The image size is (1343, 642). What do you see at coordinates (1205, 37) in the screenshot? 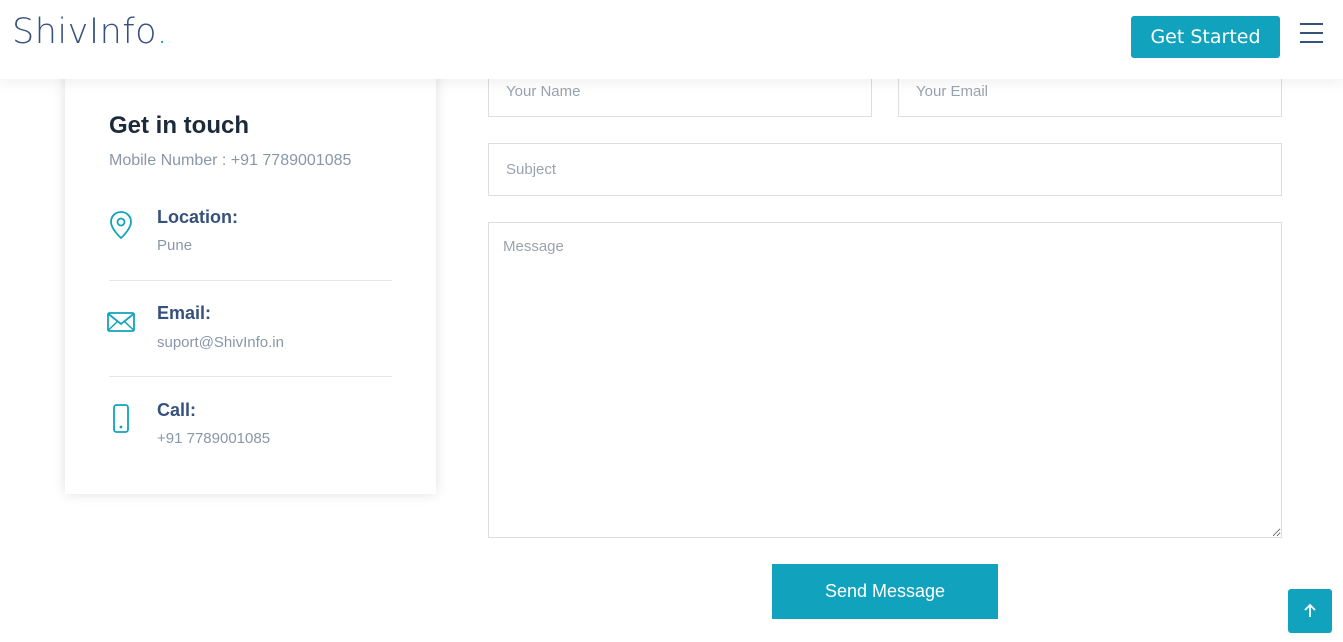
I see `get-started-button: Get Started` at bounding box center [1205, 37].